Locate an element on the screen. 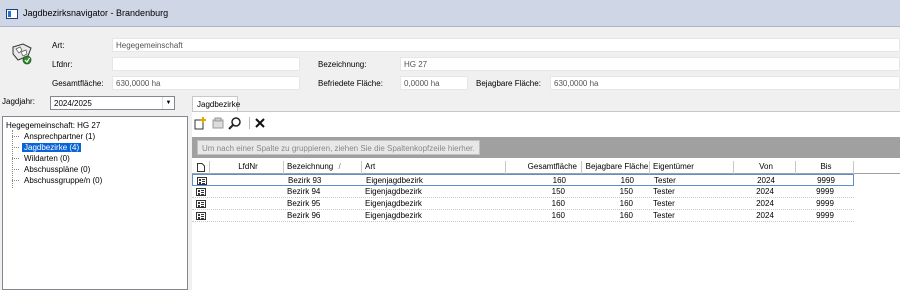 This screenshot has height=290, width=900. tab-jagdbezirke: Jagdbezirke is located at coordinates (216, 104).